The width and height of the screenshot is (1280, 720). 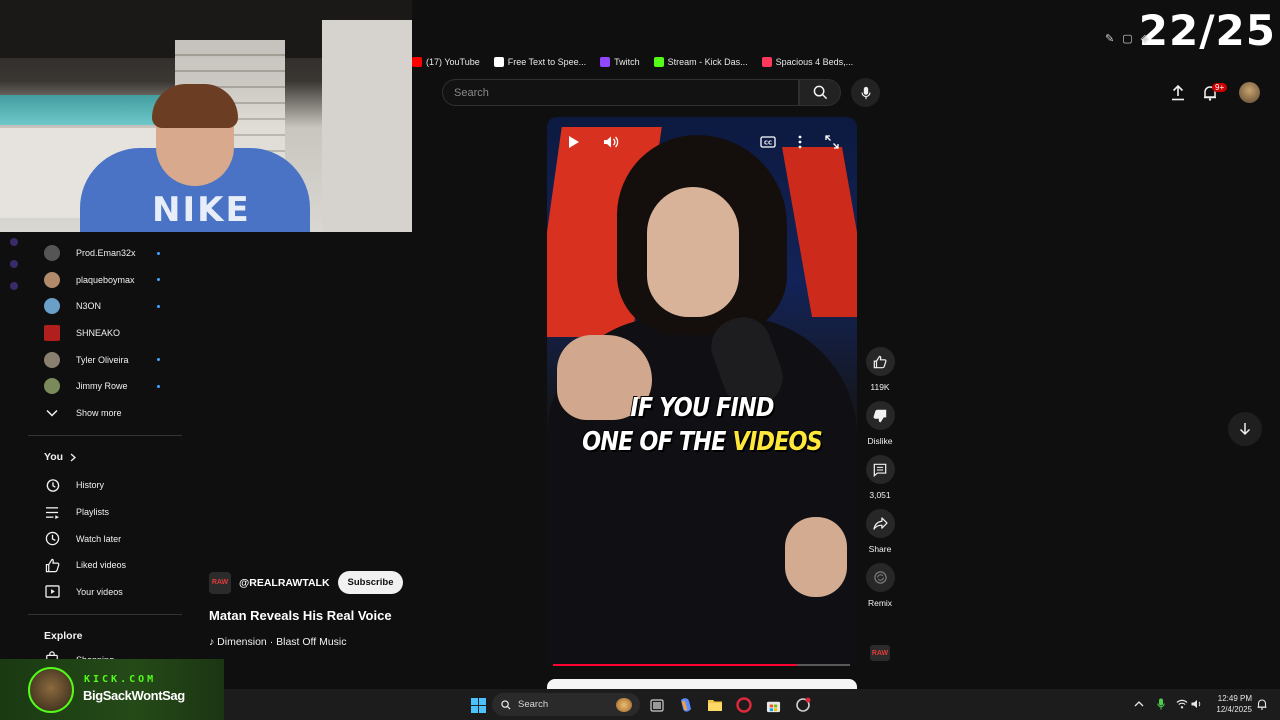 I want to click on sidebar-item-prod-eman32x: Prod.Eman32x, so click(x=105, y=253).